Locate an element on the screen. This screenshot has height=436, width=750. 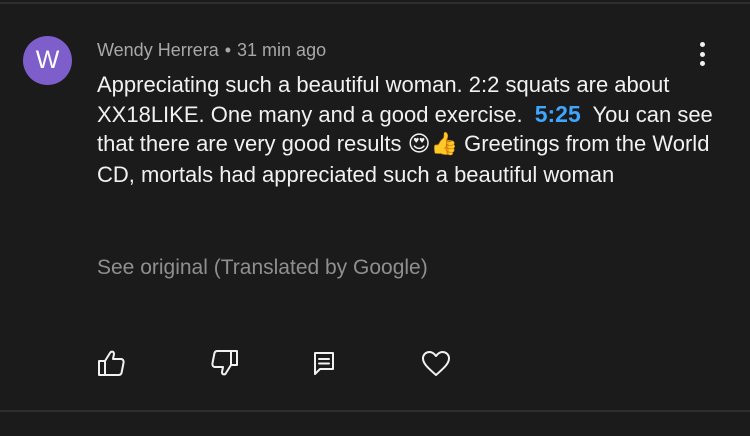
dislike-button is located at coordinates (225, 363).